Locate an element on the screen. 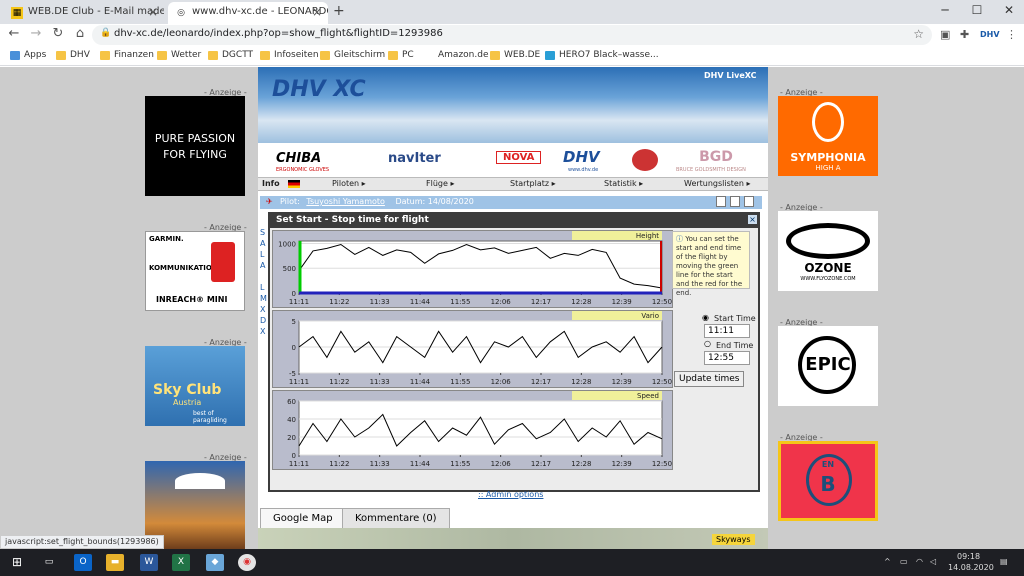  pilot-name-link: Tsuyoshi Yamamoto is located at coordinates (345, 201).